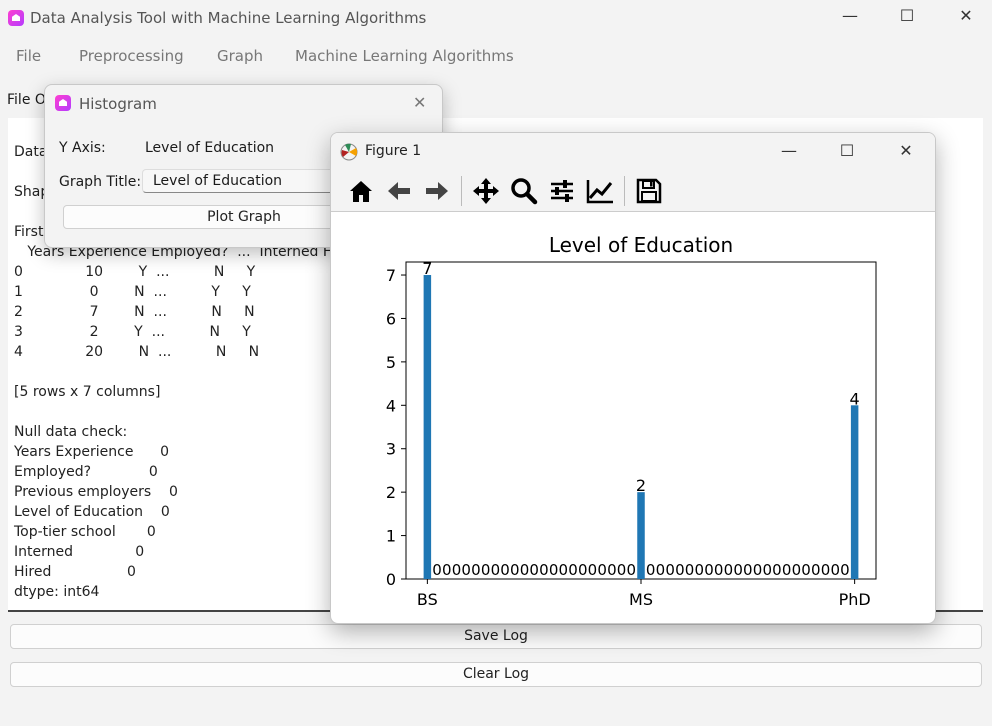  What do you see at coordinates (361, 191) in the screenshot?
I see `home-icon` at bounding box center [361, 191].